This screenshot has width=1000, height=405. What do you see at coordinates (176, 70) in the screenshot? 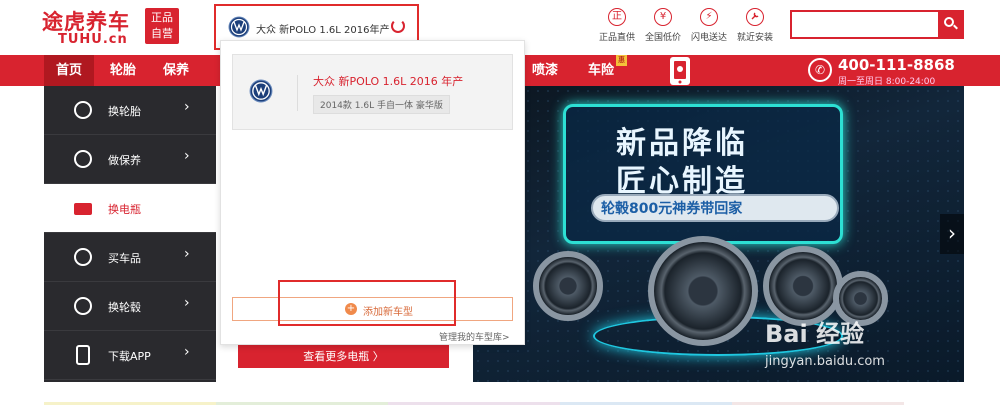
I see `nav-maintenance: 保养` at bounding box center [176, 70].